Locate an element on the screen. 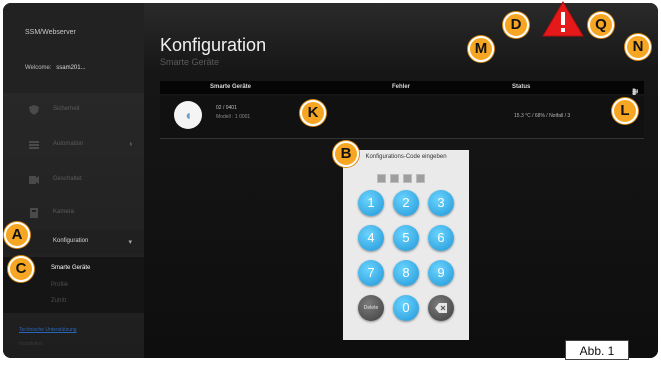 This screenshot has height=365, width=661. automation-icon is located at coordinates (34, 145).